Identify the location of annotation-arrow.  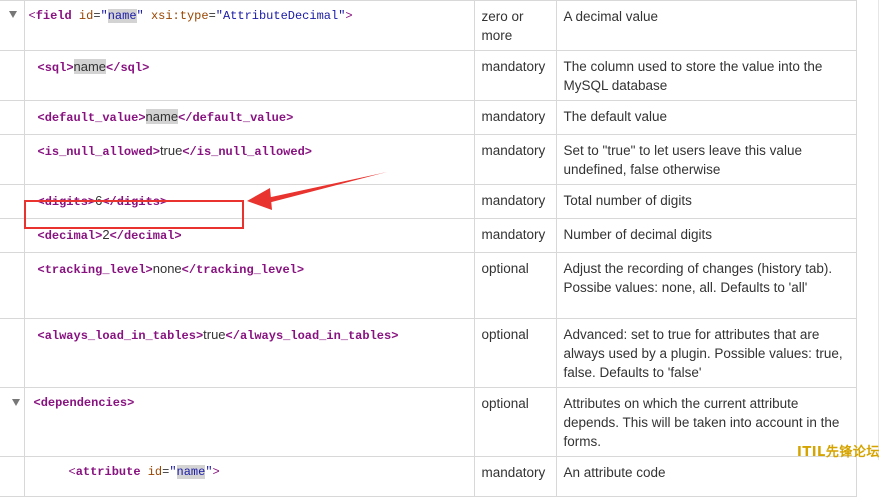
(317, 191).